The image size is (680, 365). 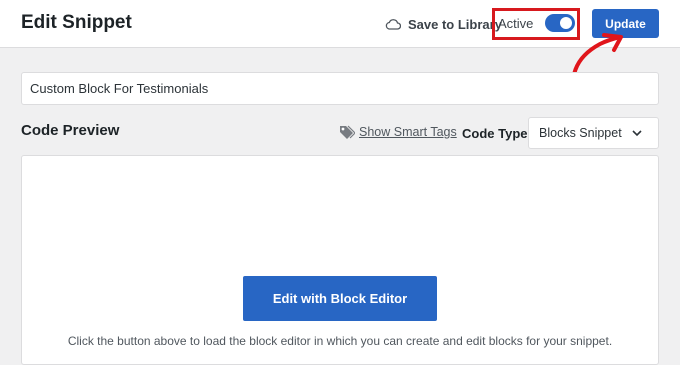 What do you see at coordinates (566, 23) in the screenshot?
I see `toggle-knob` at bounding box center [566, 23].